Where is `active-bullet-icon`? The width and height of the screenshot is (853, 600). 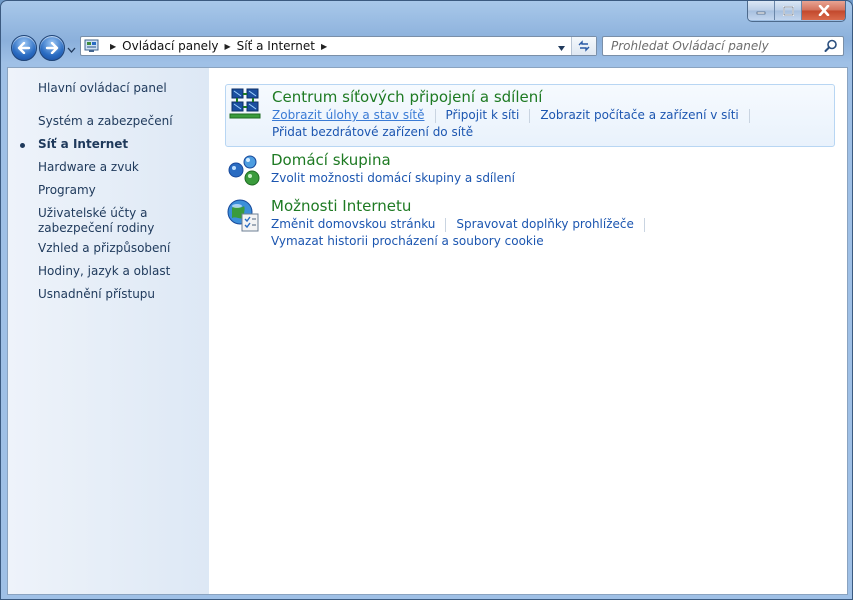 active-bullet-icon is located at coordinates (22, 145).